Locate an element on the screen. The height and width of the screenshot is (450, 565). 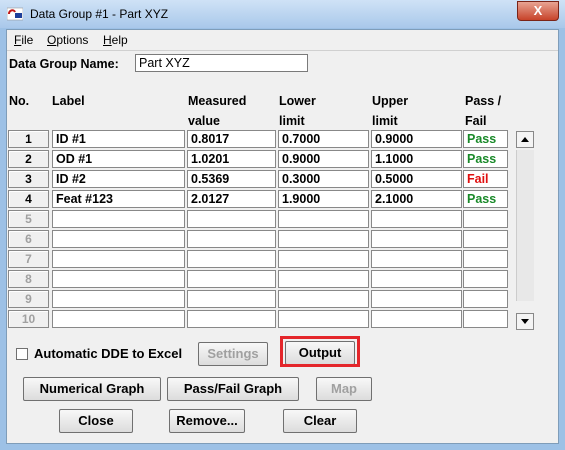
cell-measured: 0.5369 is located at coordinates (231, 179).